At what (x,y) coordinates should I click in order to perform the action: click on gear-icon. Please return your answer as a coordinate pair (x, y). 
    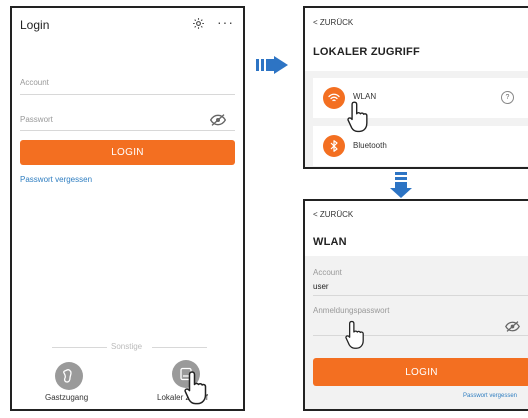
    Looking at the image, I should click on (198, 25).